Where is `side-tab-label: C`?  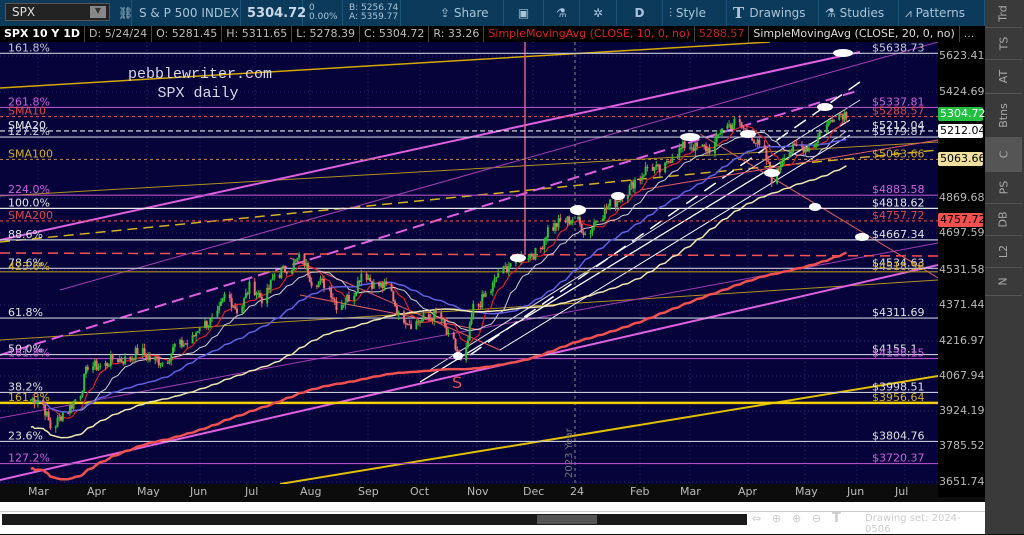
side-tab-label: C is located at coordinates (1003, 154).